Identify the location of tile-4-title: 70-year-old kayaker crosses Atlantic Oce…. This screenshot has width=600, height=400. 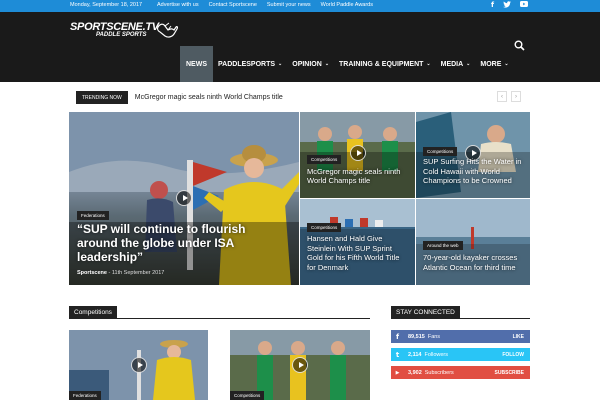
(473, 262).